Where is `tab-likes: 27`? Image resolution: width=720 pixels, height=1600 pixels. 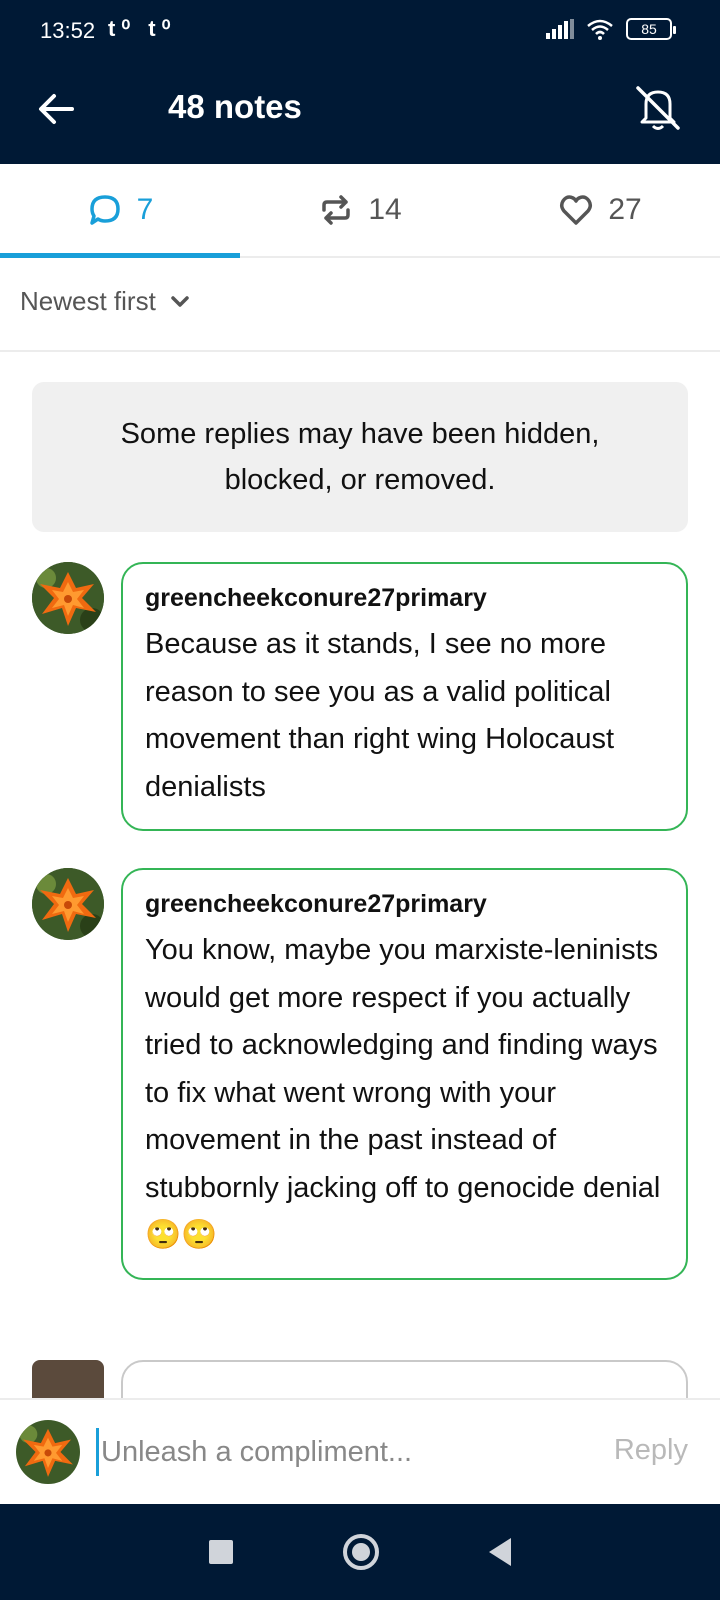 tab-likes: 27 is located at coordinates (600, 210).